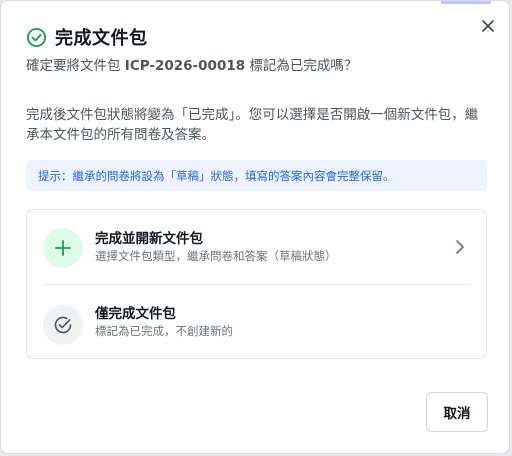 The width and height of the screenshot is (512, 456). Describe the element at coordinates (185, 66) in the screenshot. I see `package-code: ICP-2026-00018` at that location.